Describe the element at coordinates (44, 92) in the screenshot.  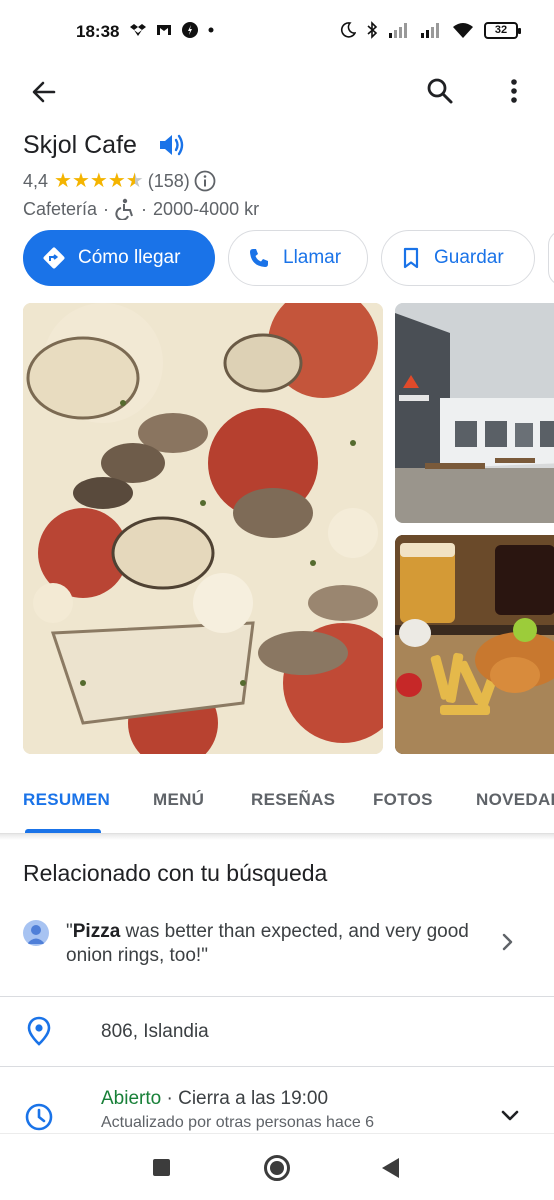
I see `back-arrow-icon` at that location.